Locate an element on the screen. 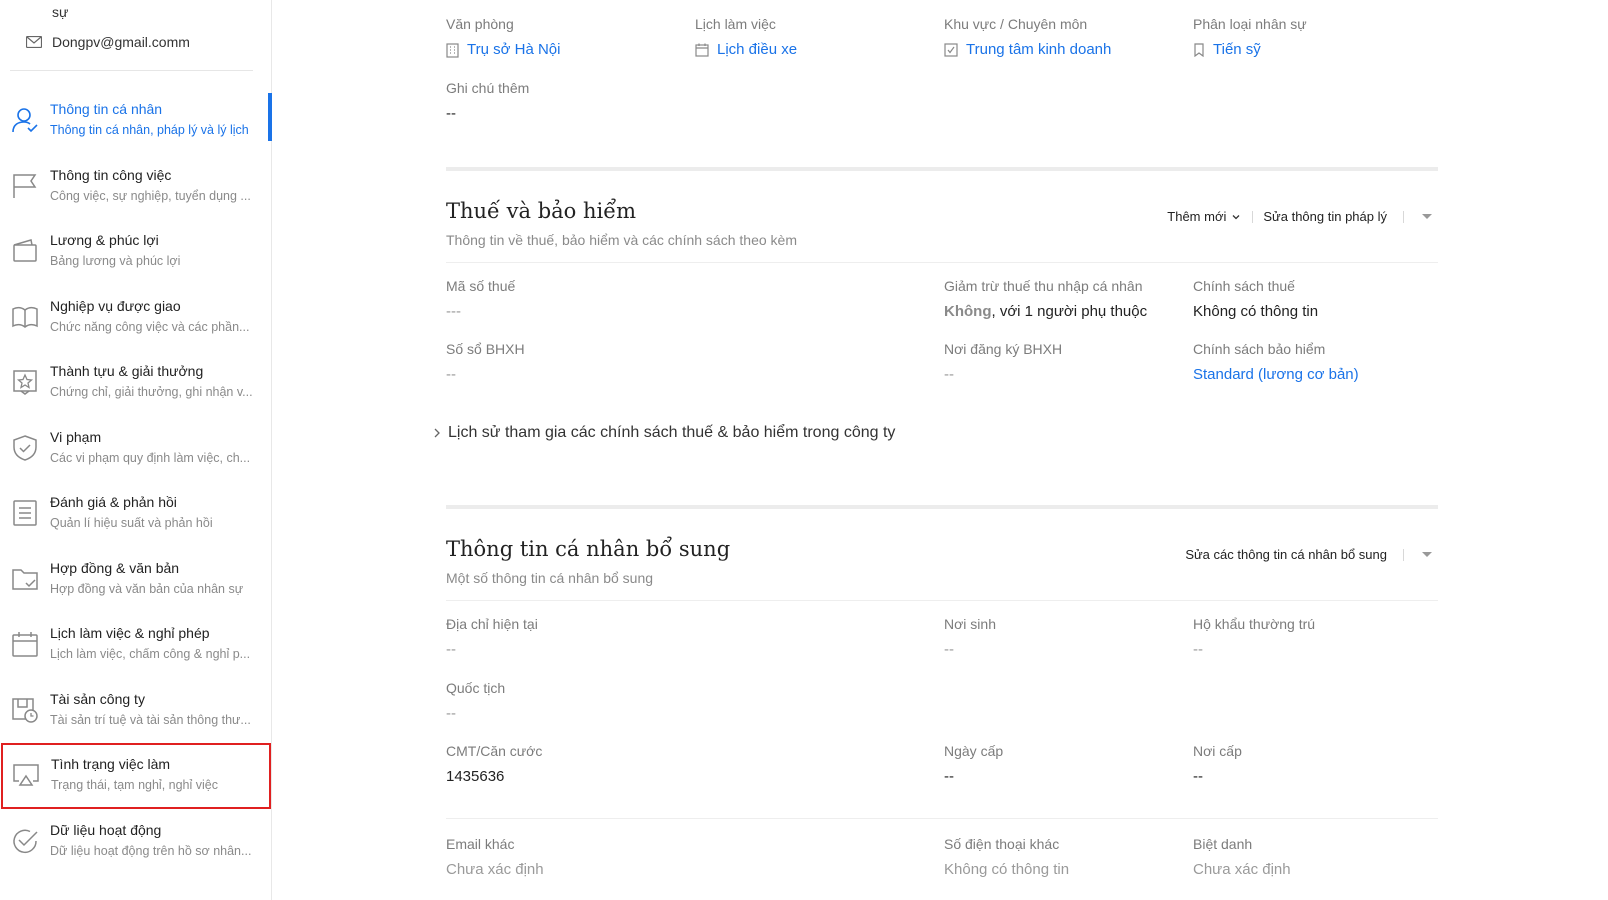 This screenshot has height=900, width=1608. note-value: -- is located at coordinates (451, 113).